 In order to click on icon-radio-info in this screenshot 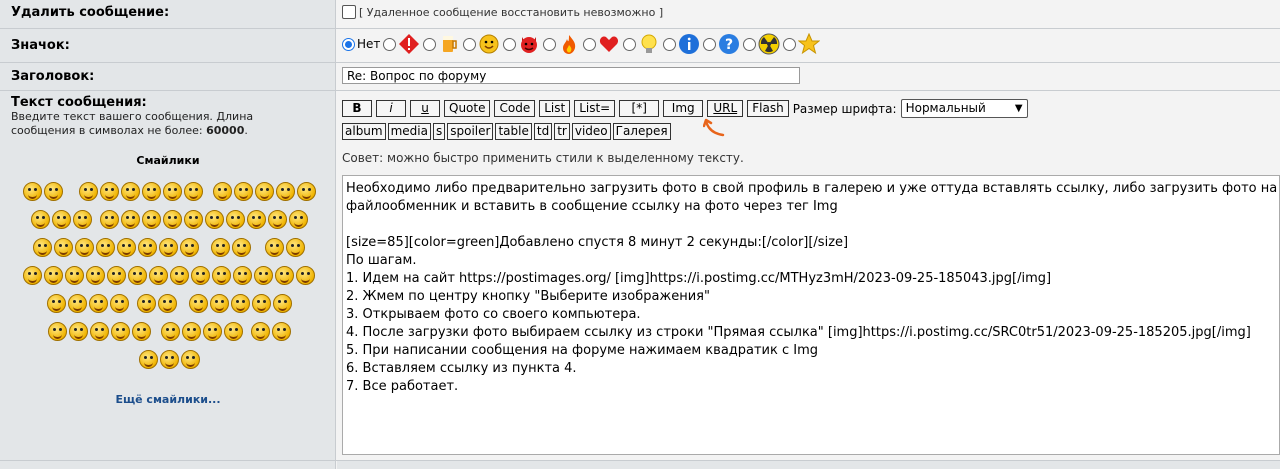, I will do `click(670, 44)`.